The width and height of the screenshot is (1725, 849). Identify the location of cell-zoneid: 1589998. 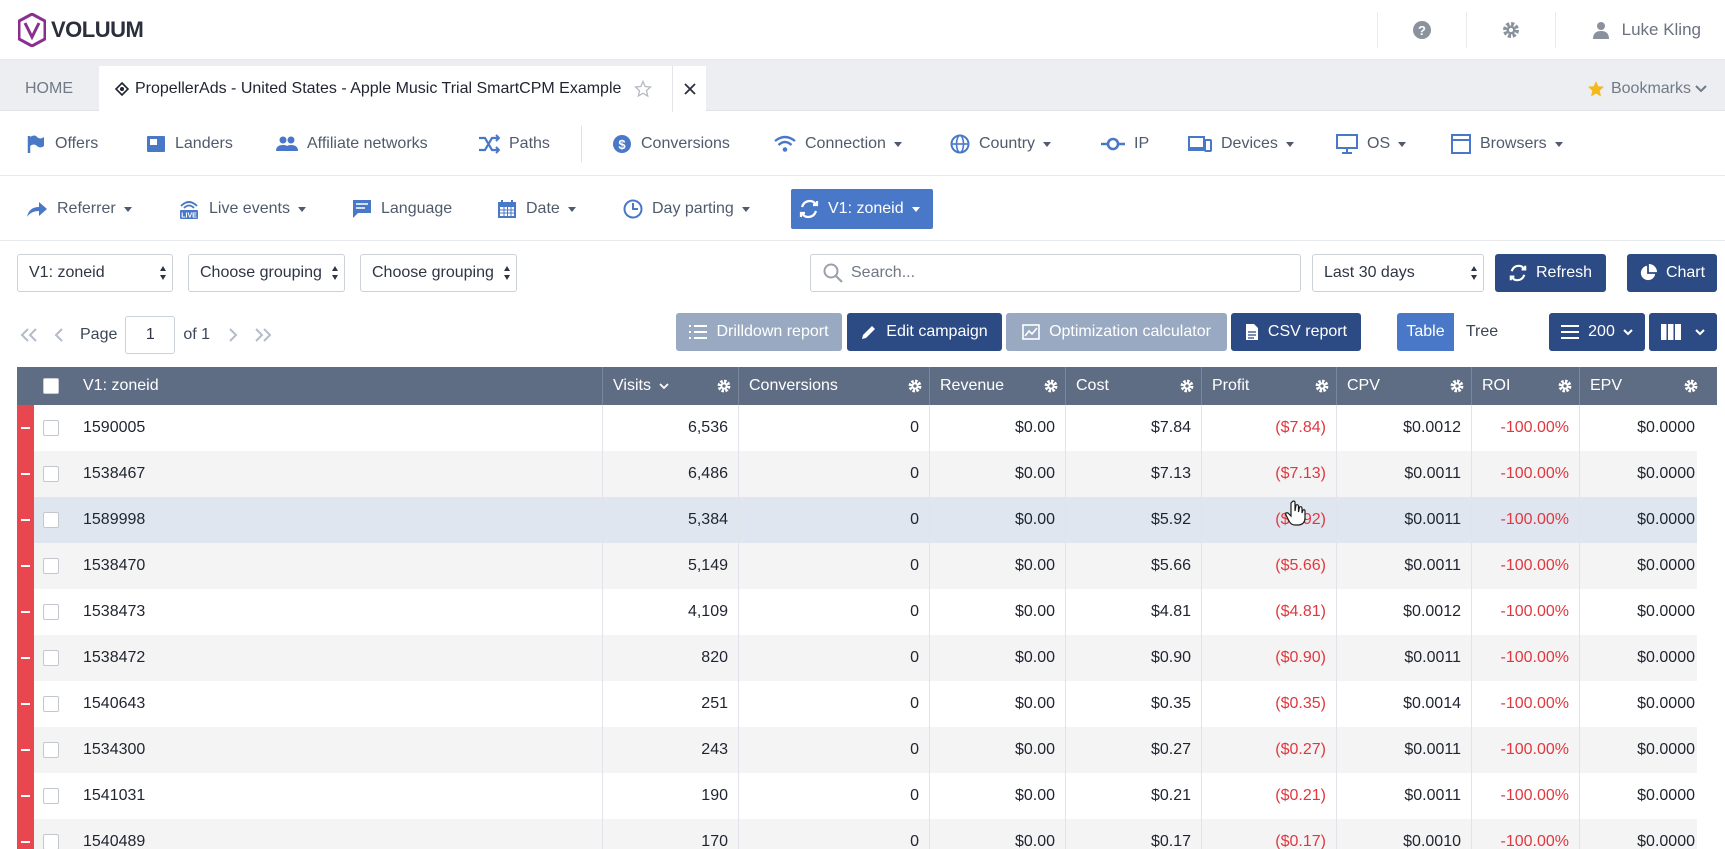
(338, 520).